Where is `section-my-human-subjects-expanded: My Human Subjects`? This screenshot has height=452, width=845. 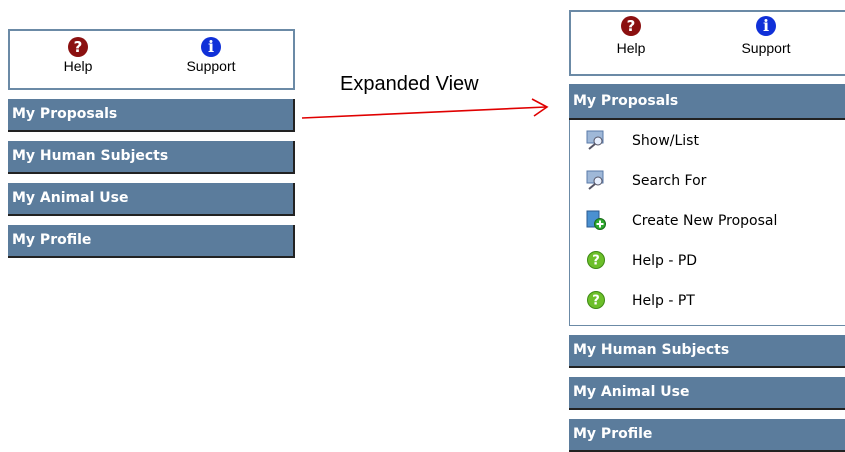 section-my-human-subjects-expanded: My Human Subjects is located at coordinates (707, 351).